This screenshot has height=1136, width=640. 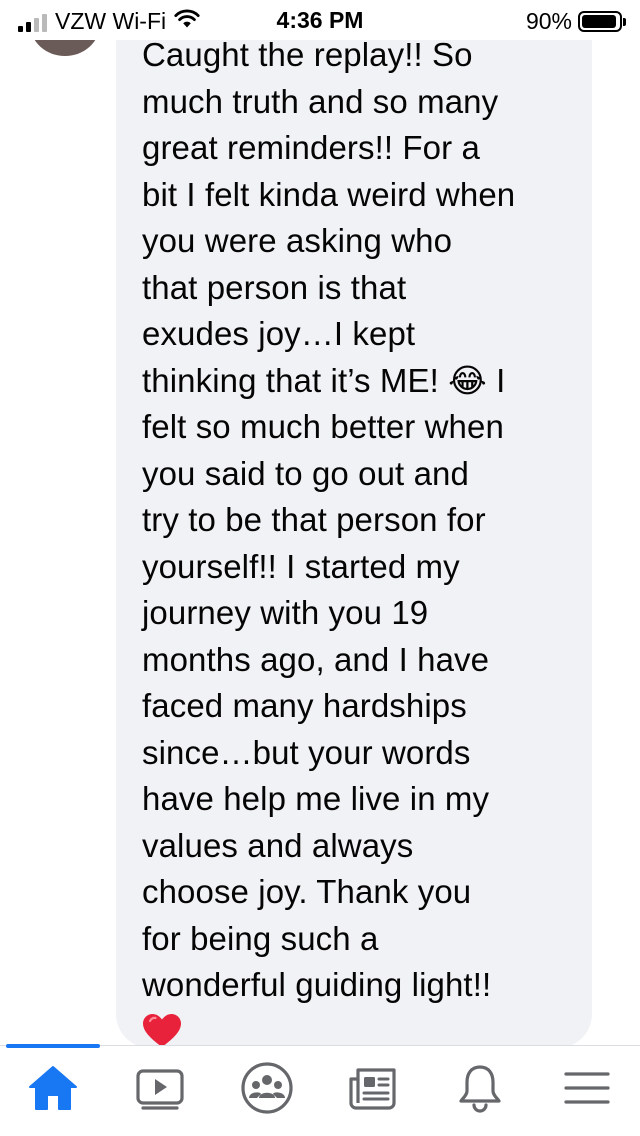 I want to click on battery-percent: 90%, so click(x=548, y=21).